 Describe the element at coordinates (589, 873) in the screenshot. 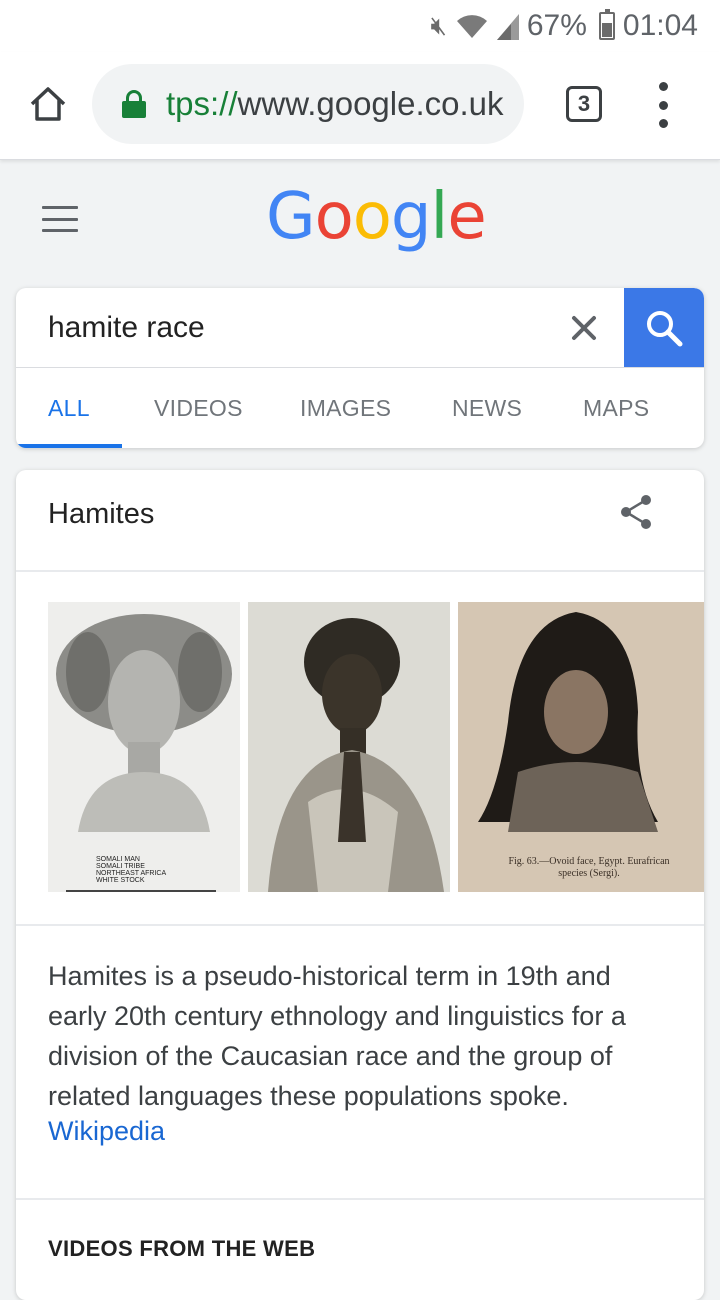

I see `image-caption-line: species (Sergi).` at that location.